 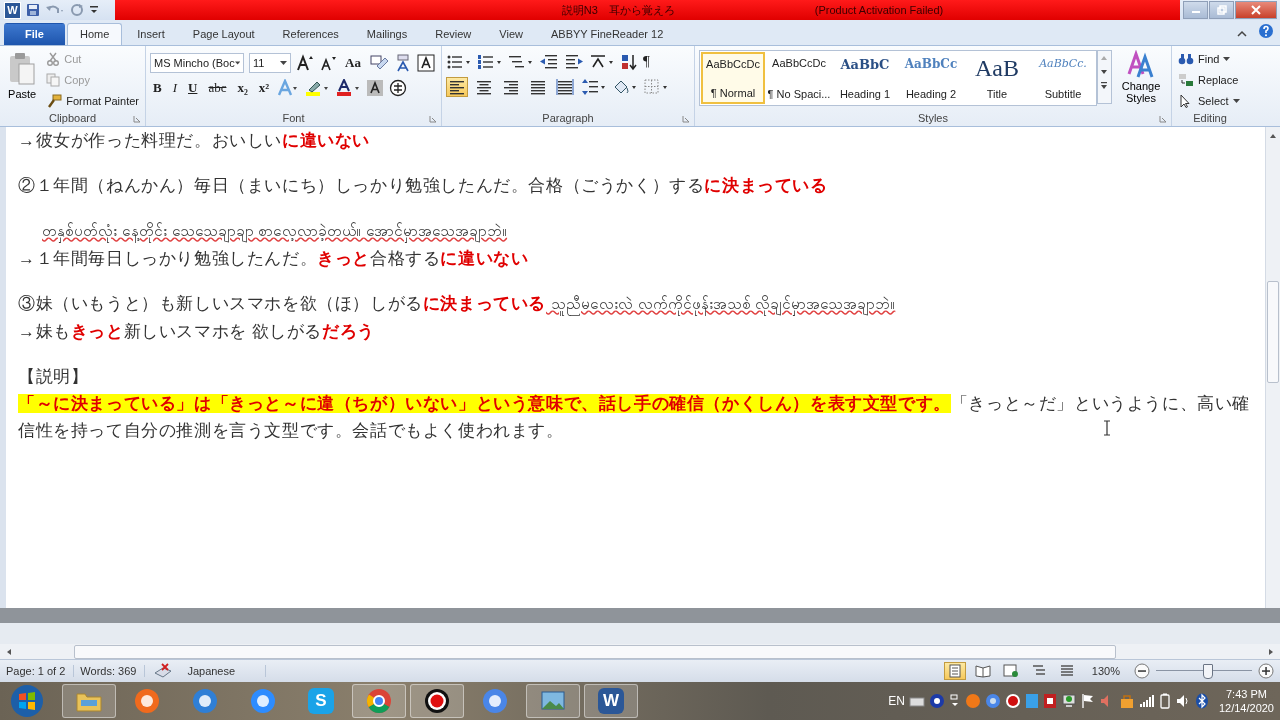 I want to click on character-border-icon, so click(x=425, y=62).